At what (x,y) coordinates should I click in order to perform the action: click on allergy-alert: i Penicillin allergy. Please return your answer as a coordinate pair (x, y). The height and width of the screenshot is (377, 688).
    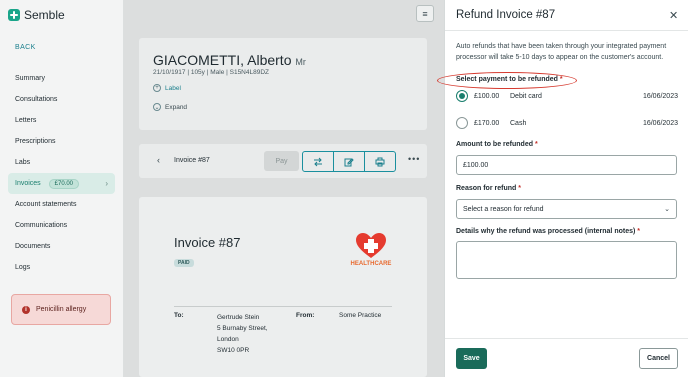
    Looking at the image, I should click on (61, 309).